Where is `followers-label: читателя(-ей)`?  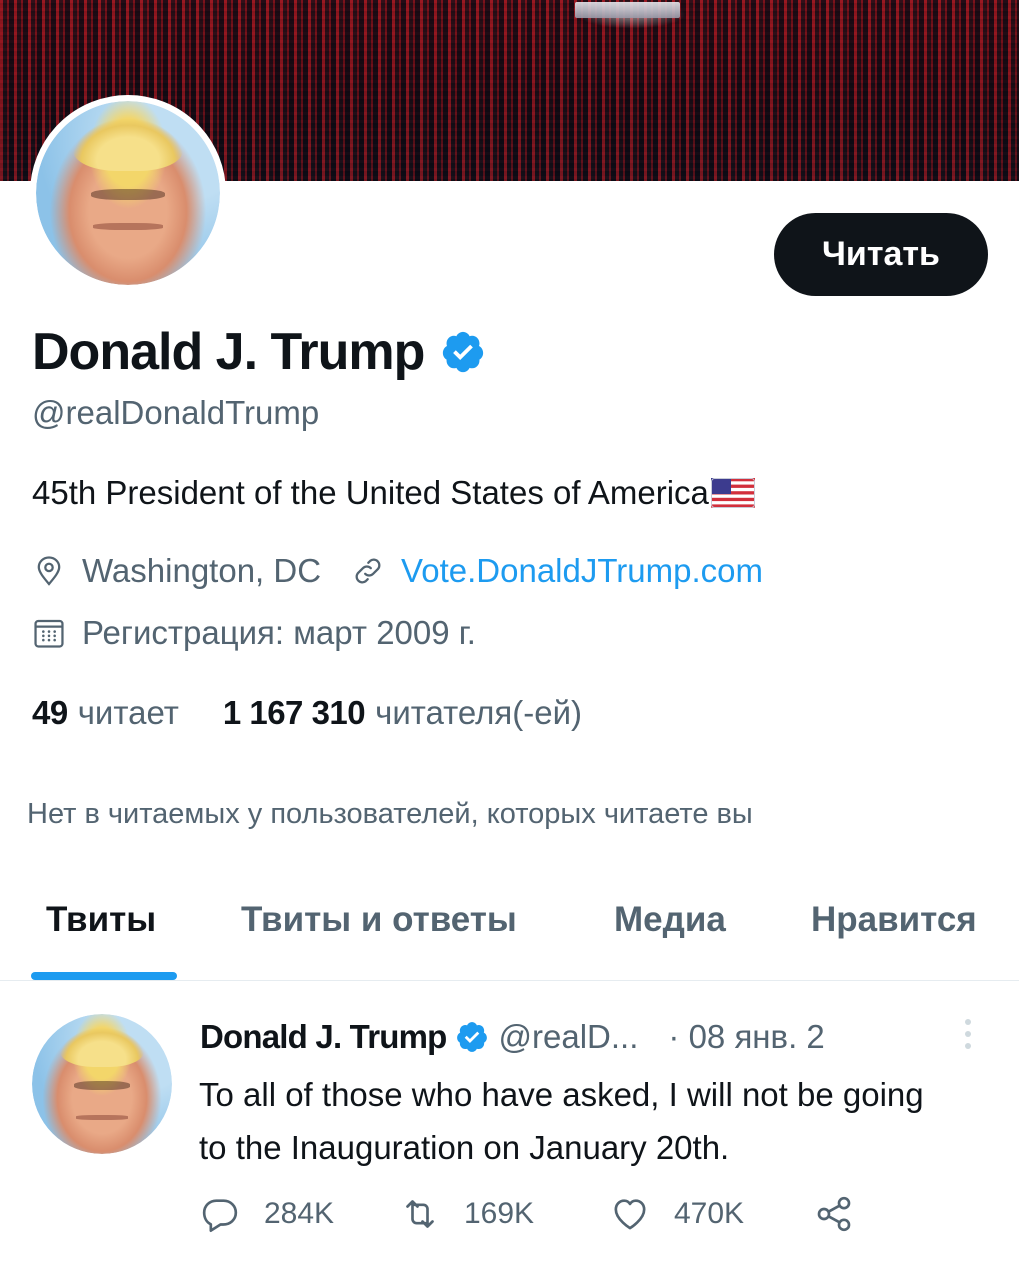 followers-label: читателя(-ей) is located at coordinates (479, 712).